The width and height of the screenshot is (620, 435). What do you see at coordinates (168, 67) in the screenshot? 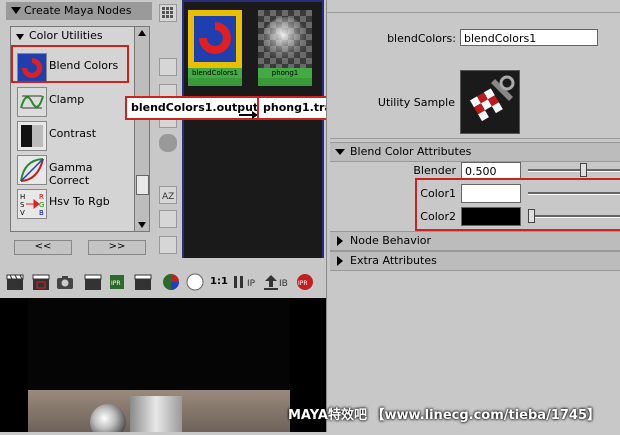
I see `graph-input-icon` at bounding box center [168, 67].